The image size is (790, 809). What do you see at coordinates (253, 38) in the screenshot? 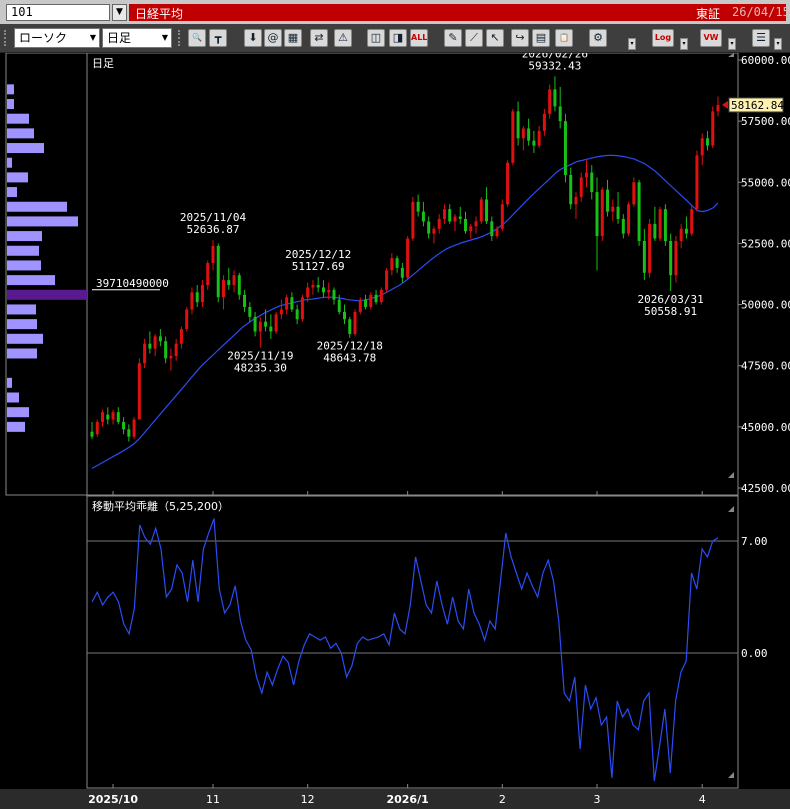
I see `download-icon: ⬇` at bounding box center [253, 38].